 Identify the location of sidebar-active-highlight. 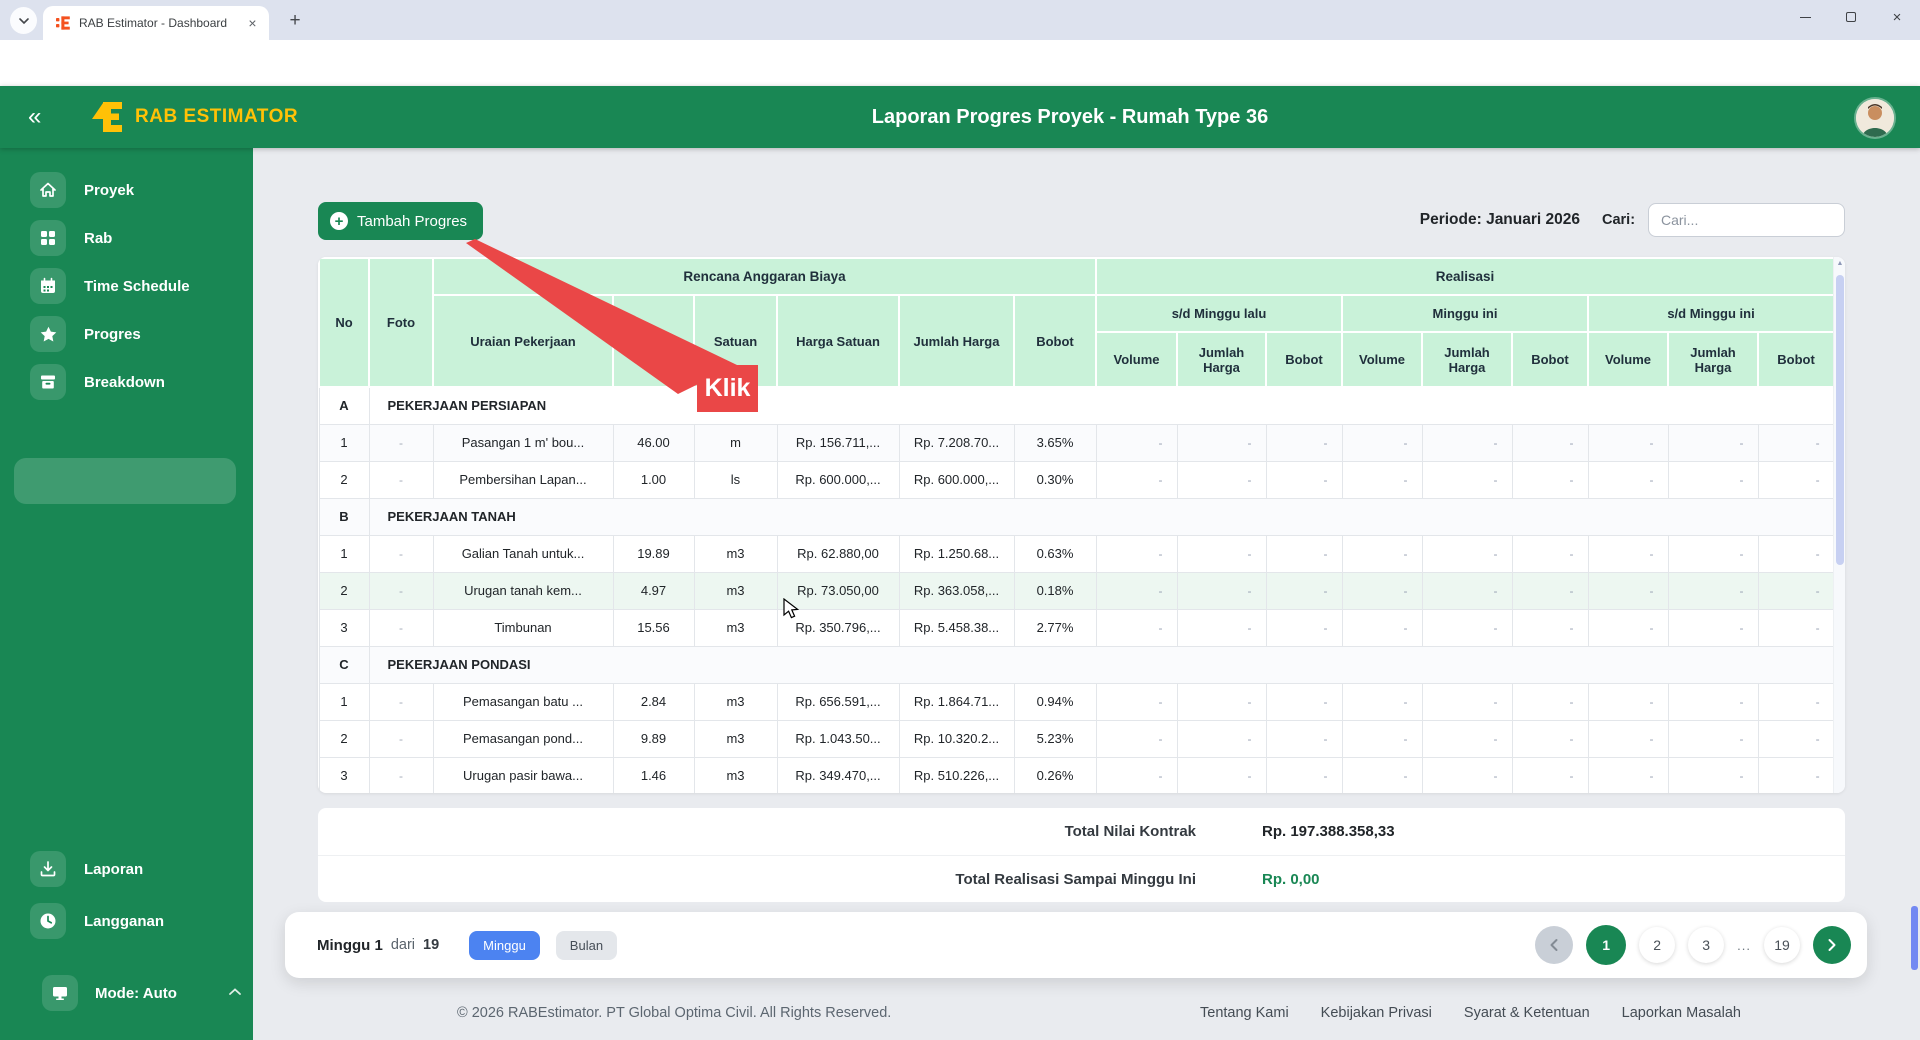
(125, 481).